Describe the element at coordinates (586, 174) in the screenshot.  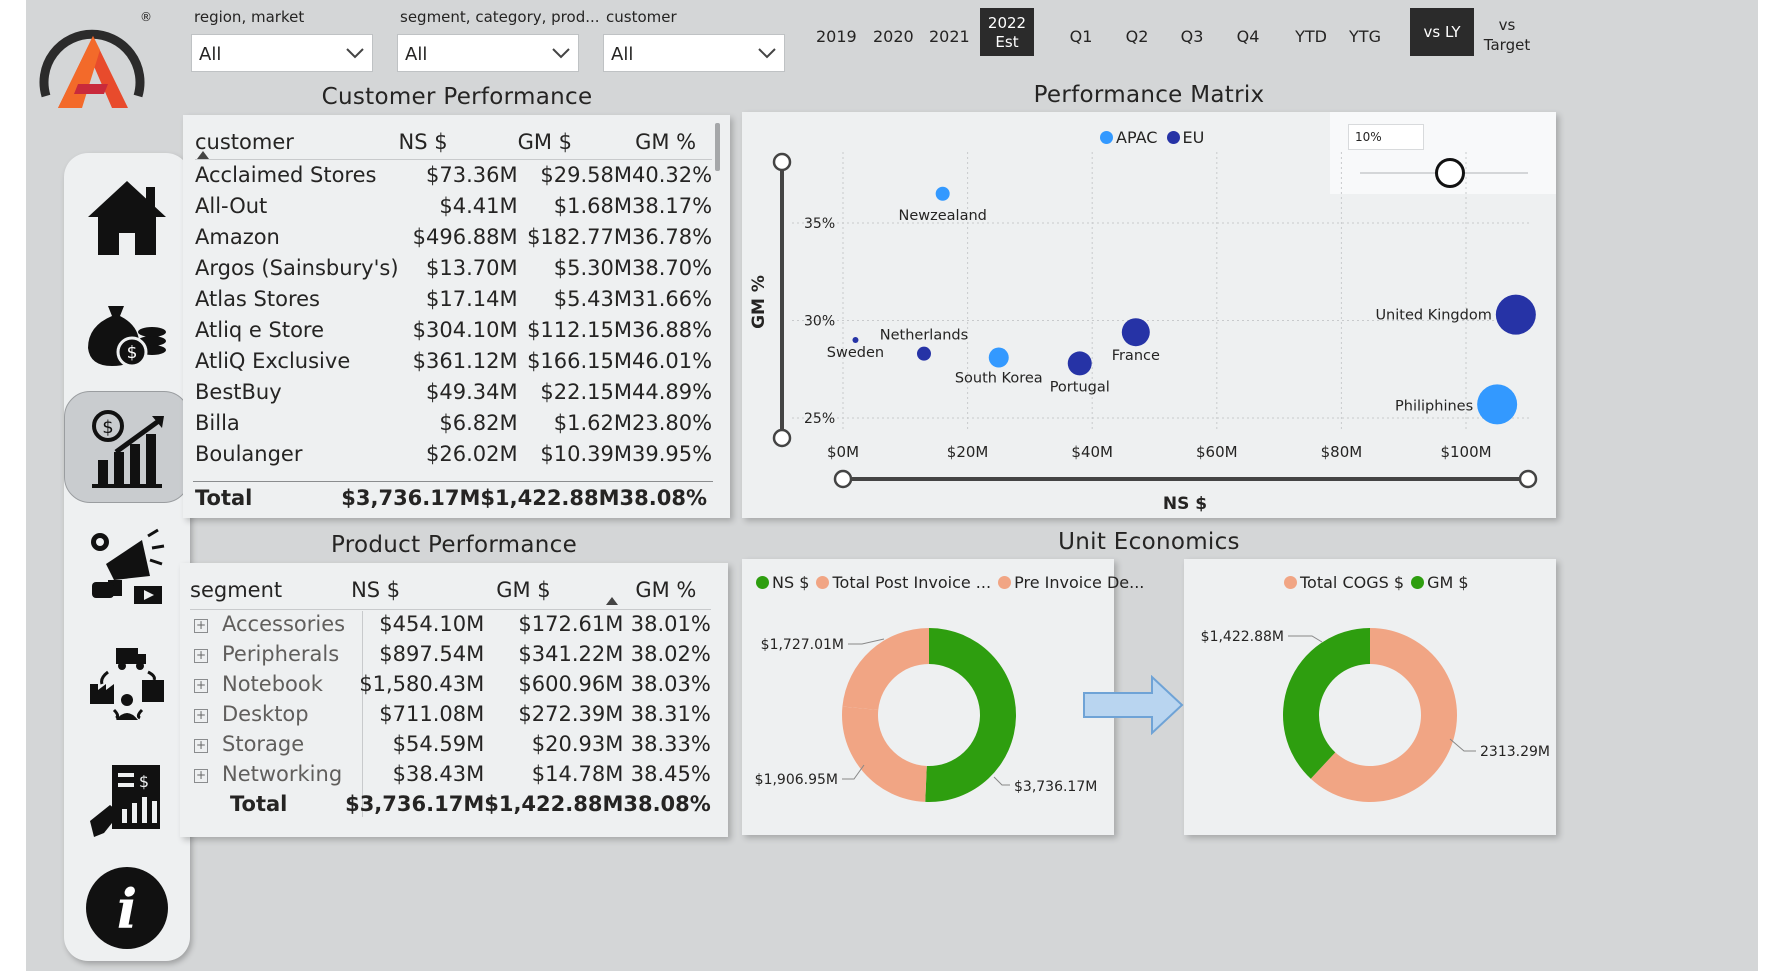
I see `gm-cell: $29.58M` at that location.